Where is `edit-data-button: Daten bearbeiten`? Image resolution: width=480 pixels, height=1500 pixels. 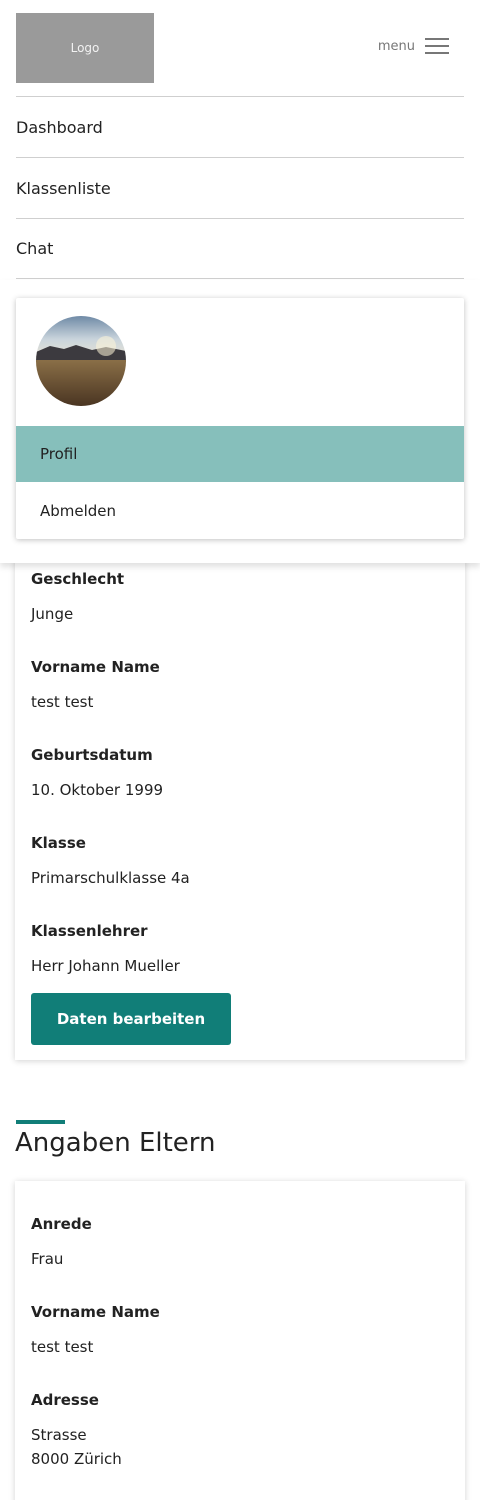
edit-data-button: Daten bearbeiten is located at coordinates (131, 1019).